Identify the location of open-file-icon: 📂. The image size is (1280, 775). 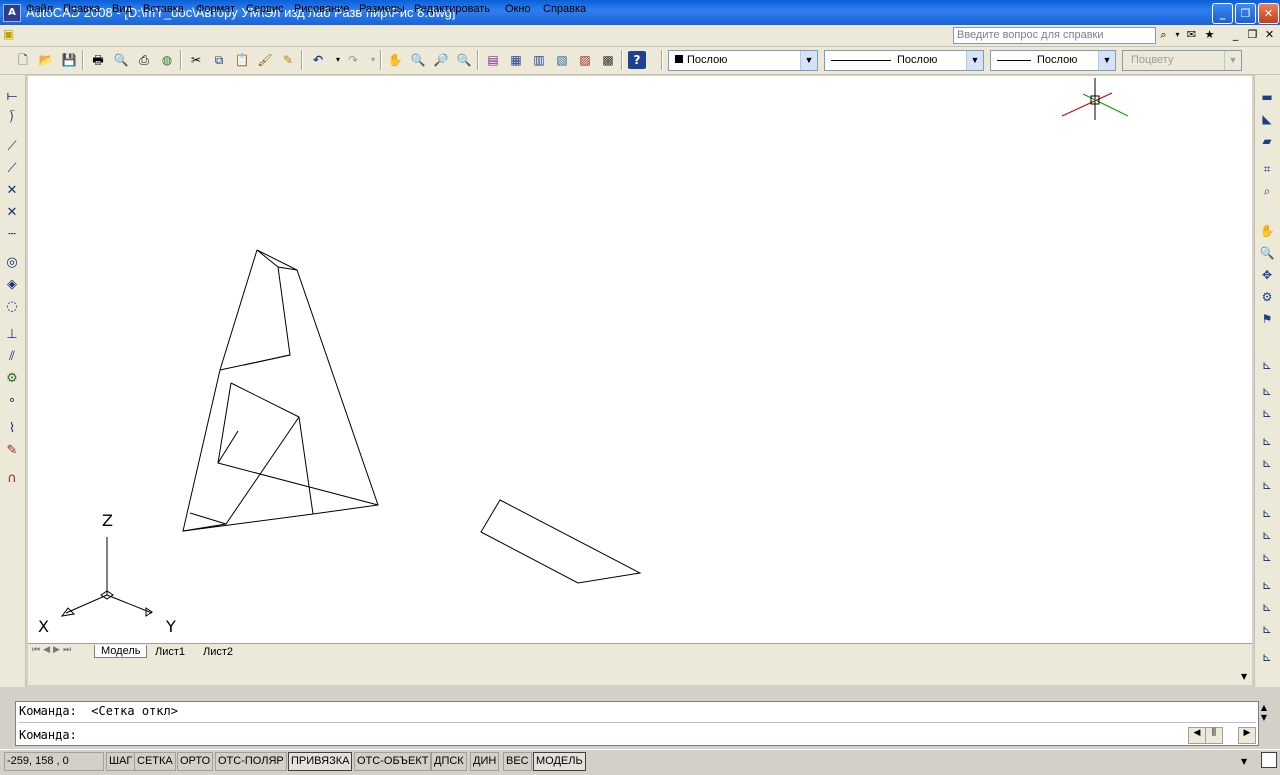
(46, 60).